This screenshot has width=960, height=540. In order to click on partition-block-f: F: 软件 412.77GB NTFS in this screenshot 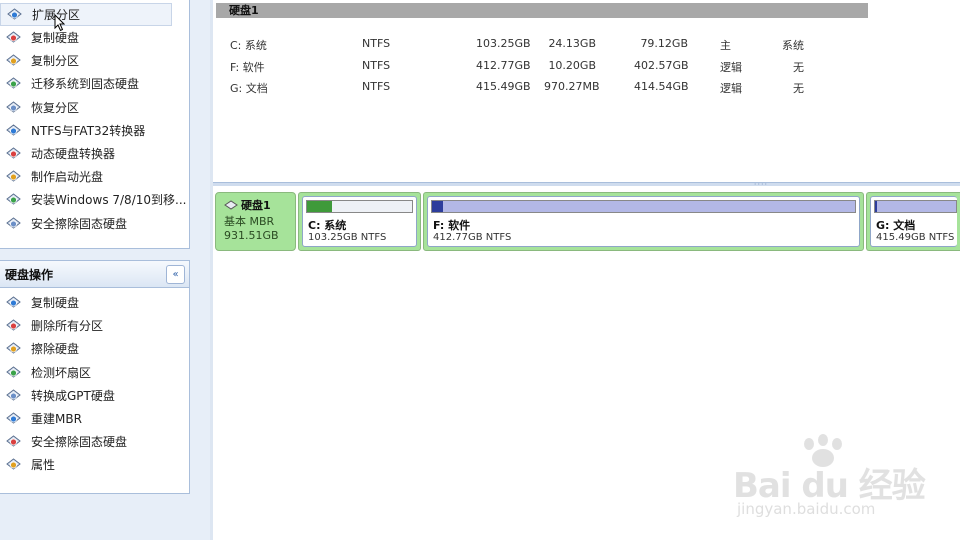, I will do `click(643, 221)`.